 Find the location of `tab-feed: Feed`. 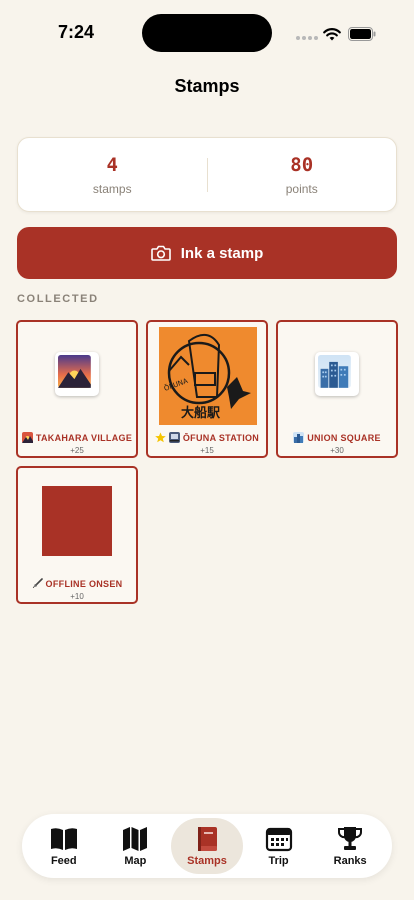

tab-feed: Feed is located at coordinates (64, 846).